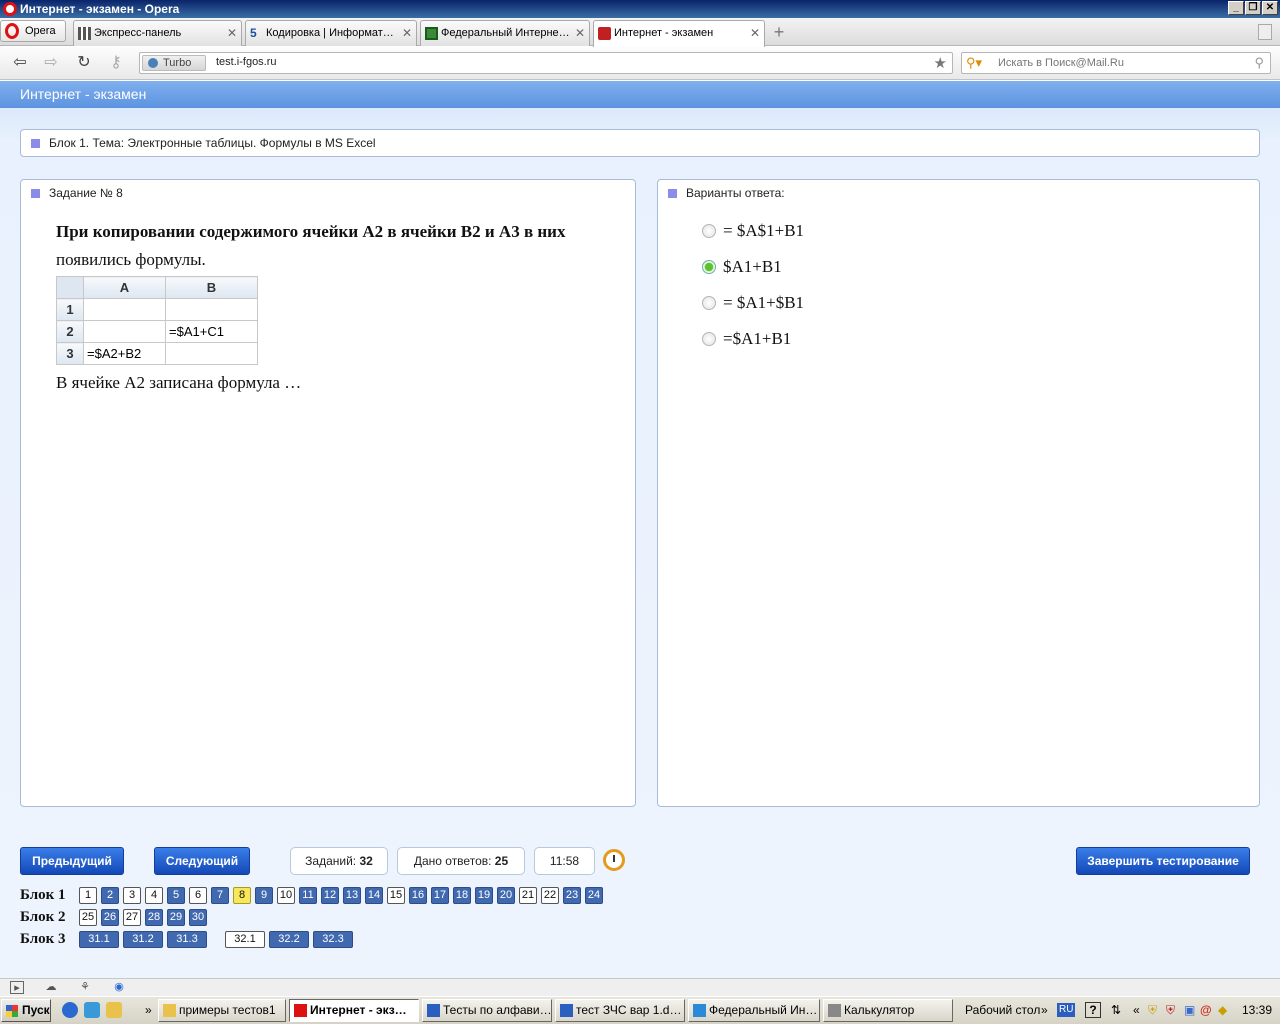  I want to click on question-number-button: 30, so click(198, 917).